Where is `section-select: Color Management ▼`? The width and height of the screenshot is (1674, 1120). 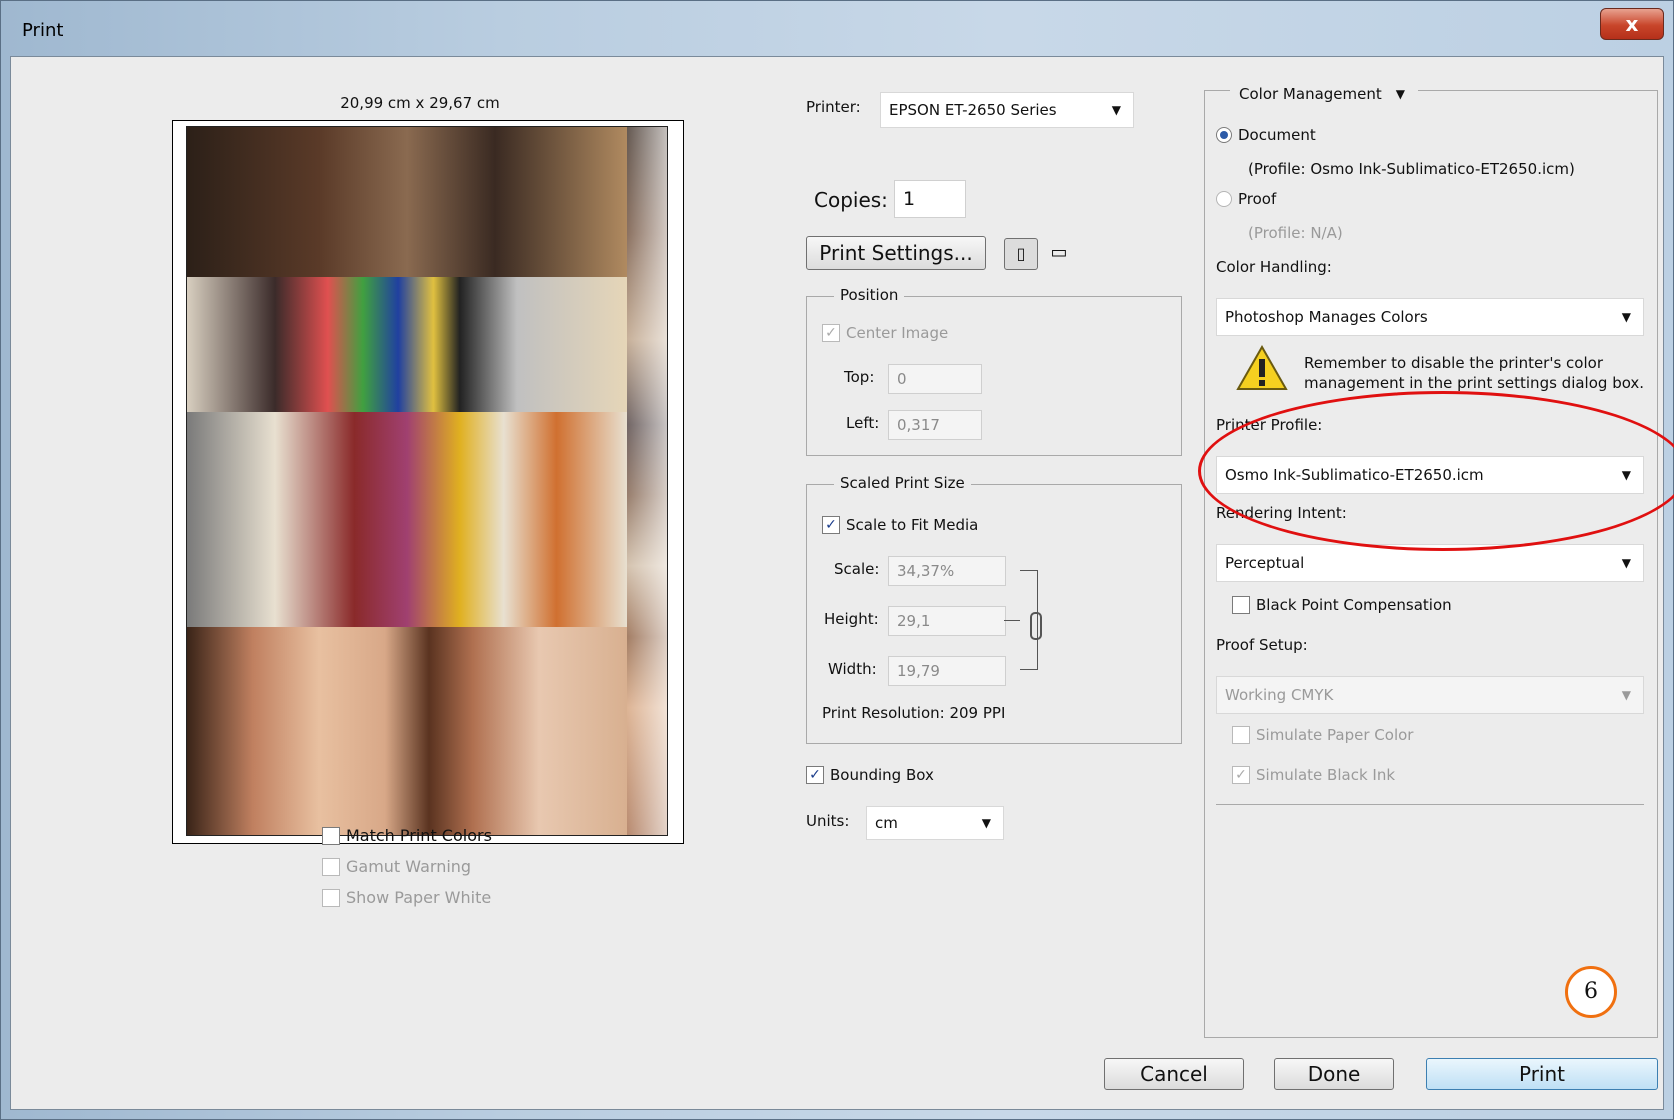 section-select: Color Management ▼ is located at coordinates (1324, 94).